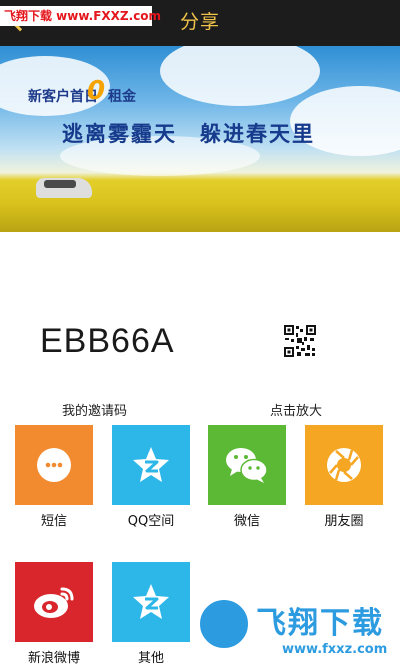 The height and width of the screenshot is (669, 400). I want to click on watermark-bottom: 飞翔下载 www.fxxz.com, so click(294, 630).